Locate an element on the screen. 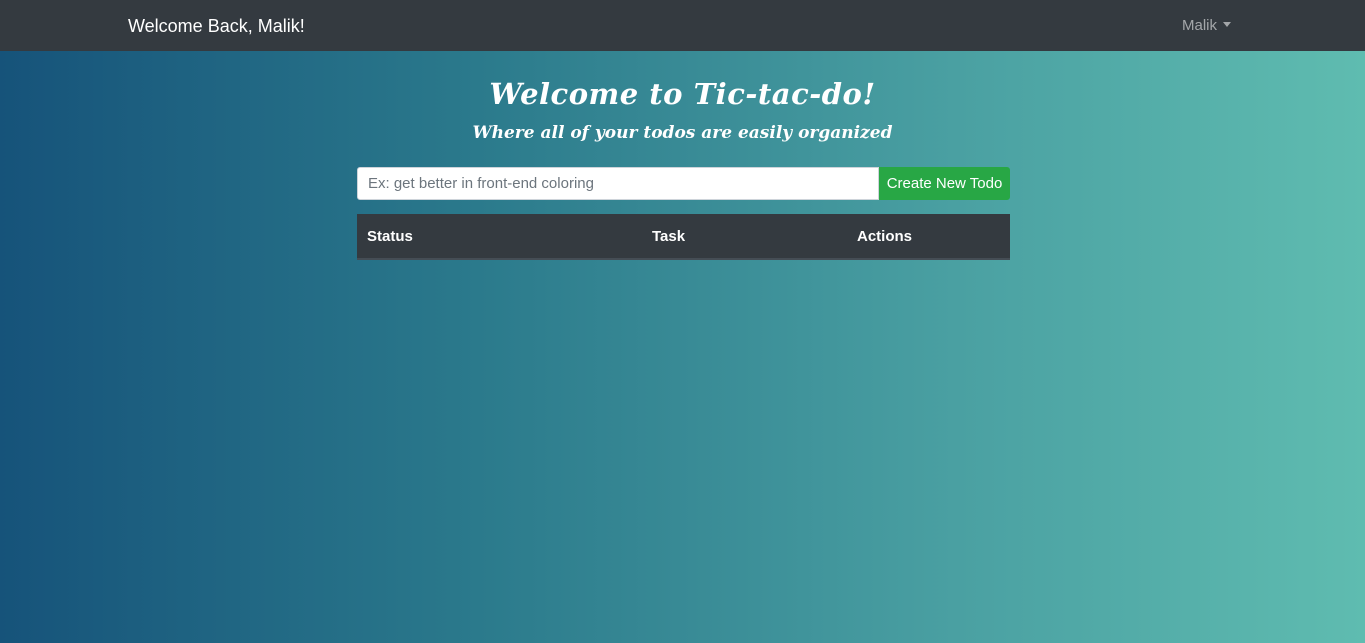  new-todo-form: Create New Todo is located at coordinates (683, 183).